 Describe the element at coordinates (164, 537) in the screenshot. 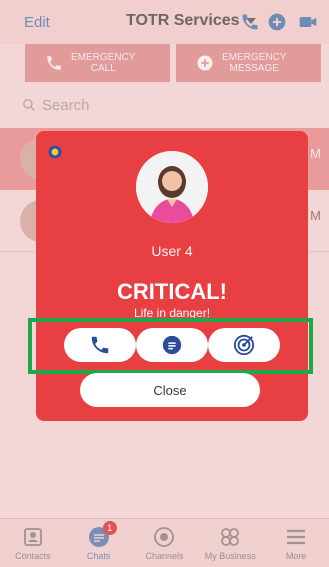

I see `channels-icon` at that location.